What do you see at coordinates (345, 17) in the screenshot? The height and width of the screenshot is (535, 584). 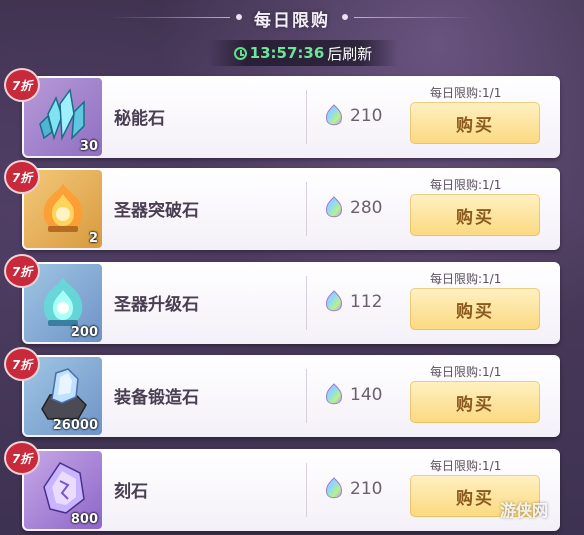 I see `title-decor-dot-right` at bounding box center [345, 17].